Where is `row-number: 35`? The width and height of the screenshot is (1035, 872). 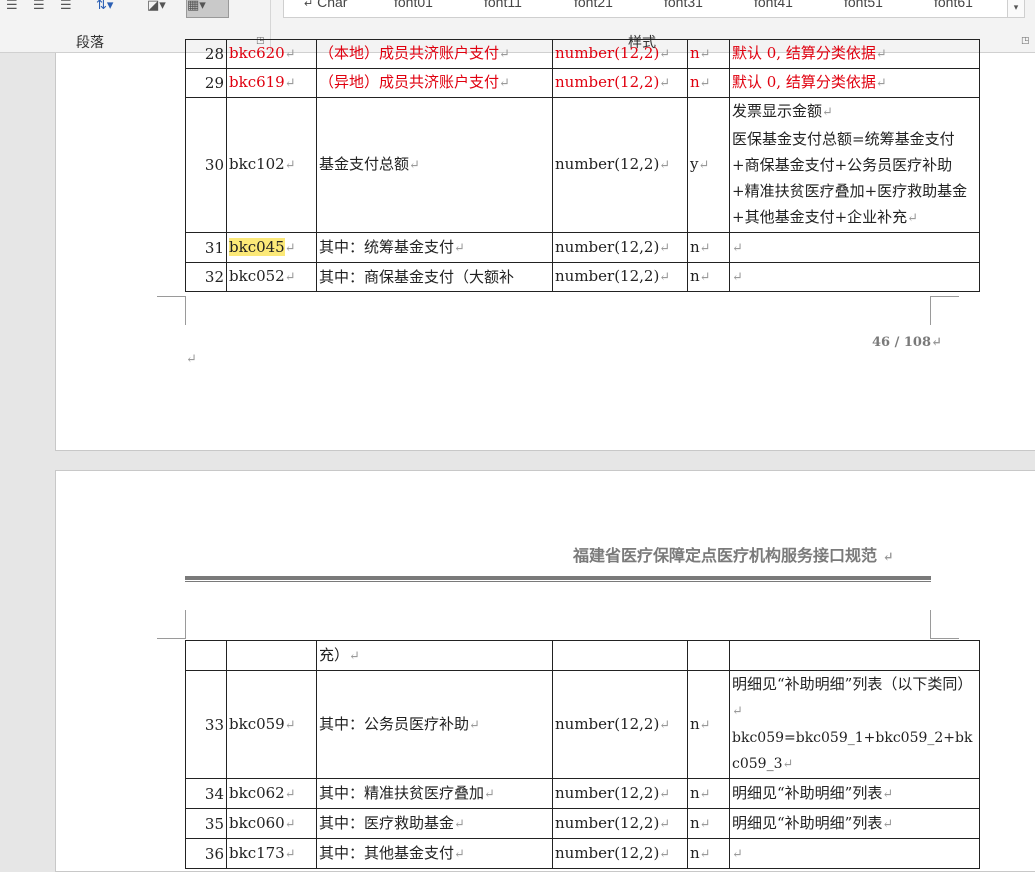
row-number: 35 is located at coordinates (206, 823).